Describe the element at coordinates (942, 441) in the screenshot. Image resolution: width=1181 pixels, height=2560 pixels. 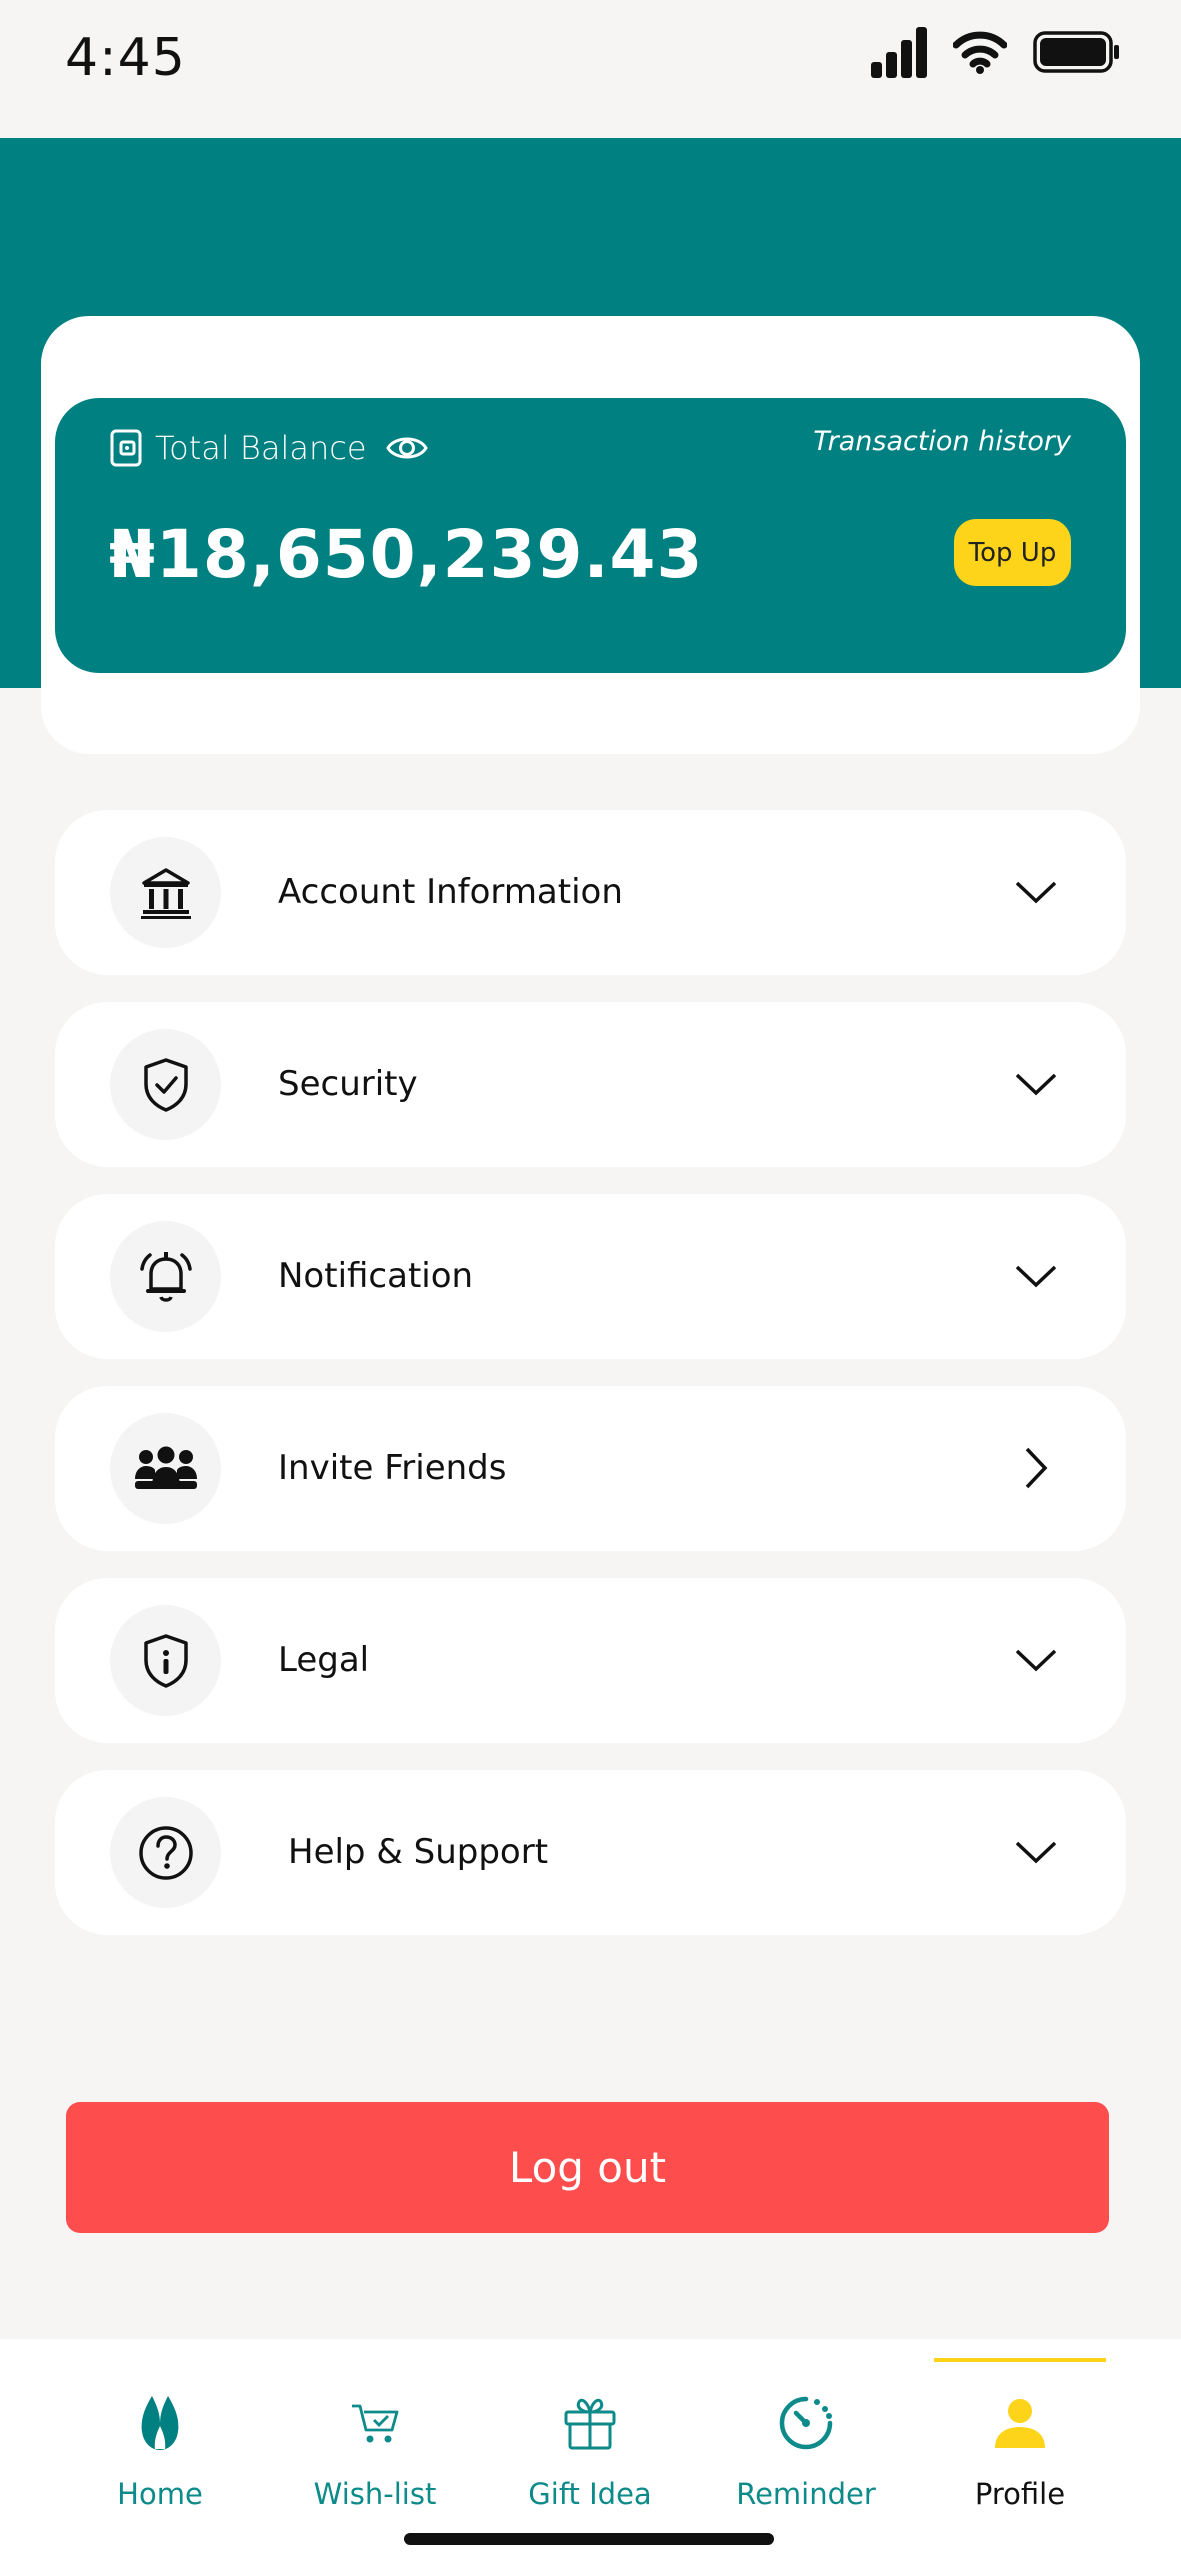
I see `transaction-history-link: Transaction history` at that location.